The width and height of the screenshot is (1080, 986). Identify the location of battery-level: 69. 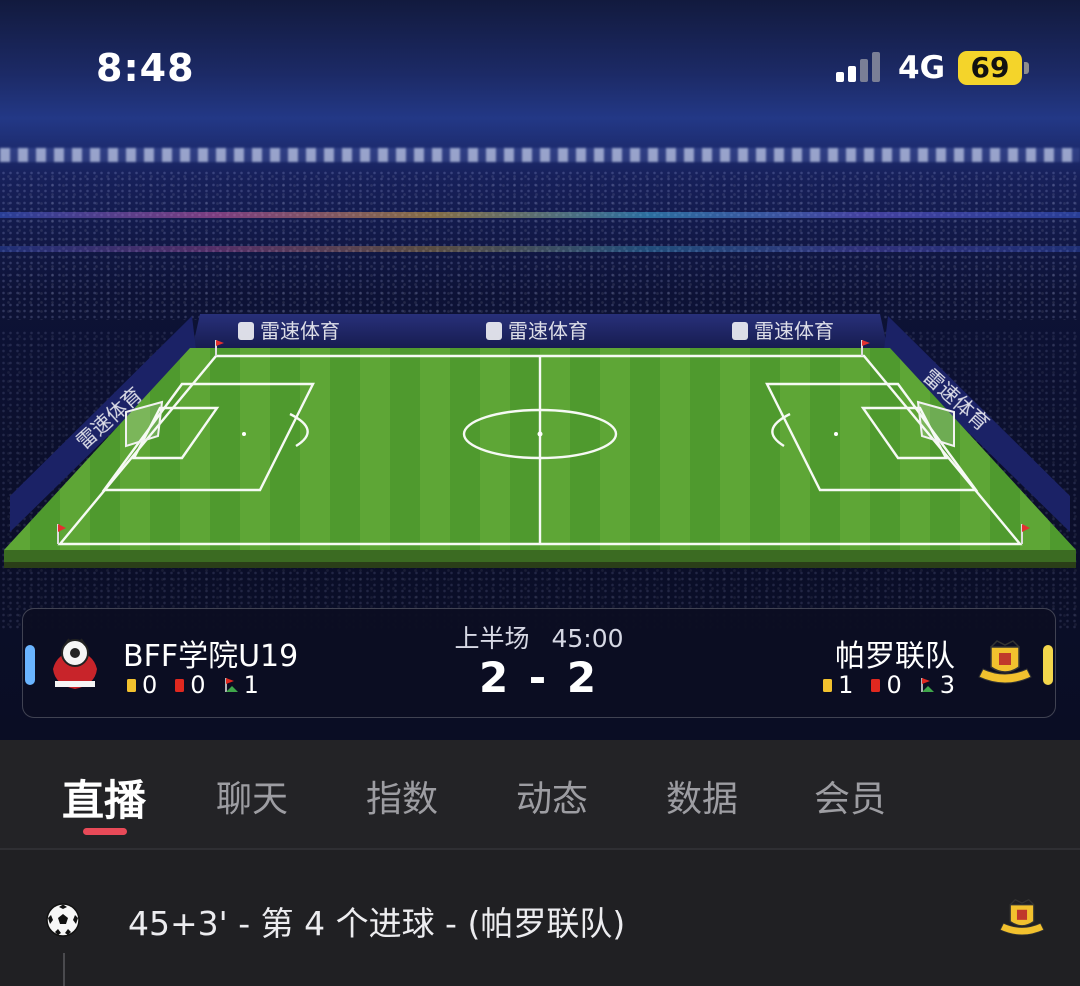
(990, 68).